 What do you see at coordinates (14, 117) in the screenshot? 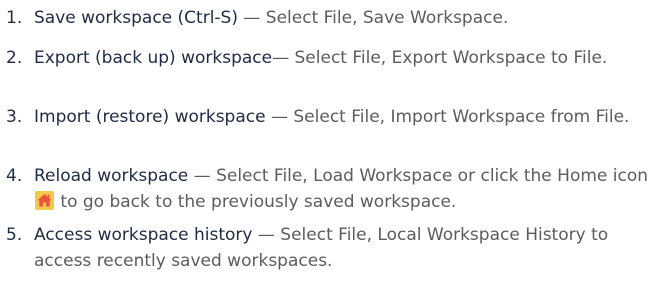
I see `step-number: 3.` at bounding box center [14, 117].